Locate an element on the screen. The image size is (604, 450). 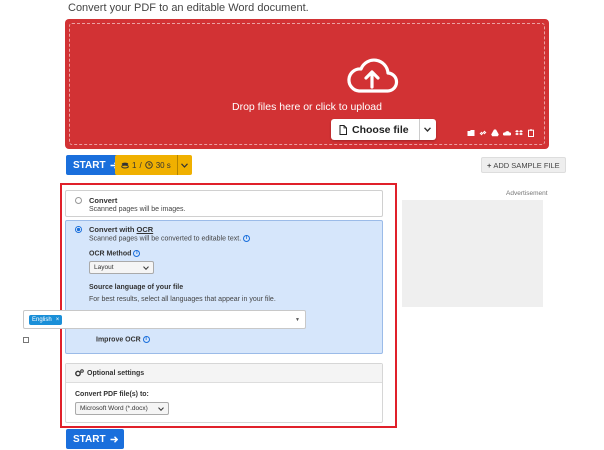
ocr-method-label: OCR Method i is located at coordinates (115, 254).